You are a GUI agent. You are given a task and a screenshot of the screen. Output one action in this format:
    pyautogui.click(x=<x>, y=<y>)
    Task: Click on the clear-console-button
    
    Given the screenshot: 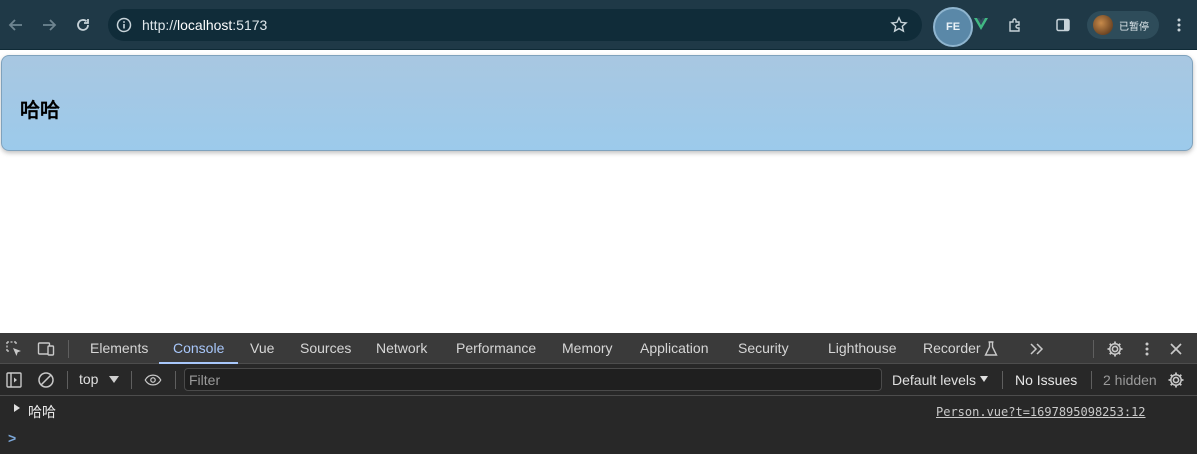 What is the action you would take?
    pyautogui.click(x=46, y=380)
    